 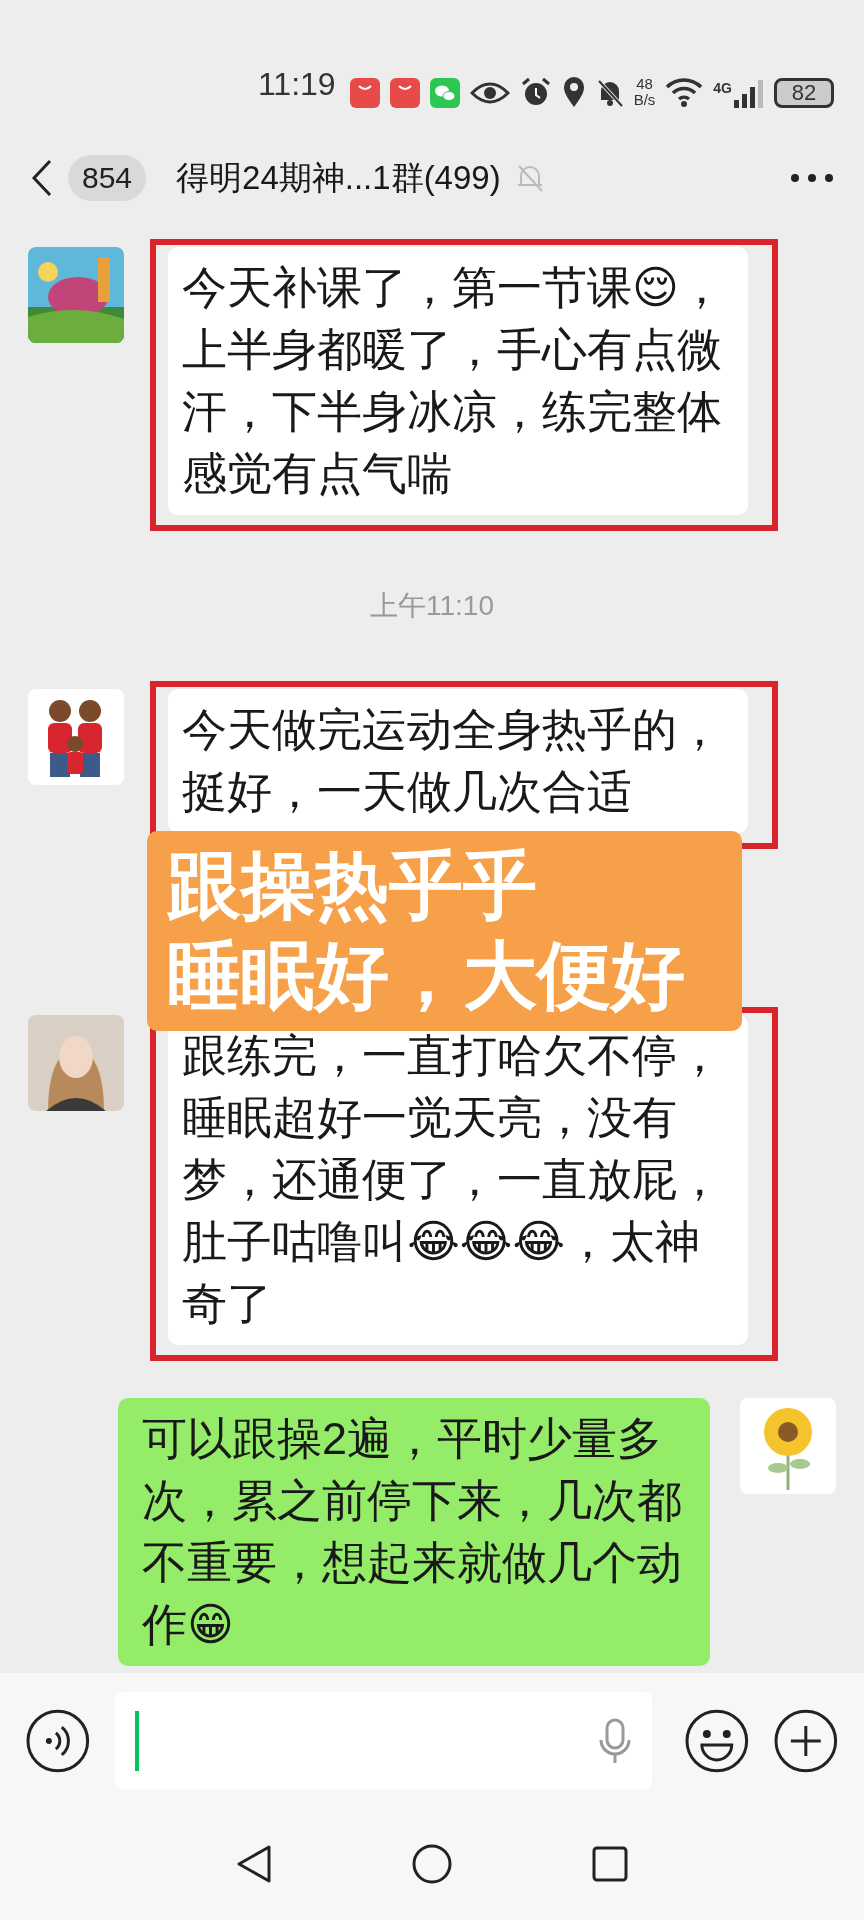 I want to click on chat-title: 得明24期神...1群(499), so click(x=338, y=177).